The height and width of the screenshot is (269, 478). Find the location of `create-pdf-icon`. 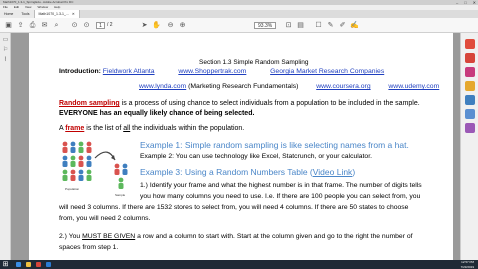

create-pdf-icon is located at coordinates (470, 58).